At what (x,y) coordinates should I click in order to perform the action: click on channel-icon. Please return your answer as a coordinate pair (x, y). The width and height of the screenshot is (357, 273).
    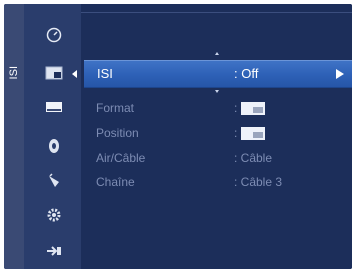
    Looking at the image, I should click on (54, 181).